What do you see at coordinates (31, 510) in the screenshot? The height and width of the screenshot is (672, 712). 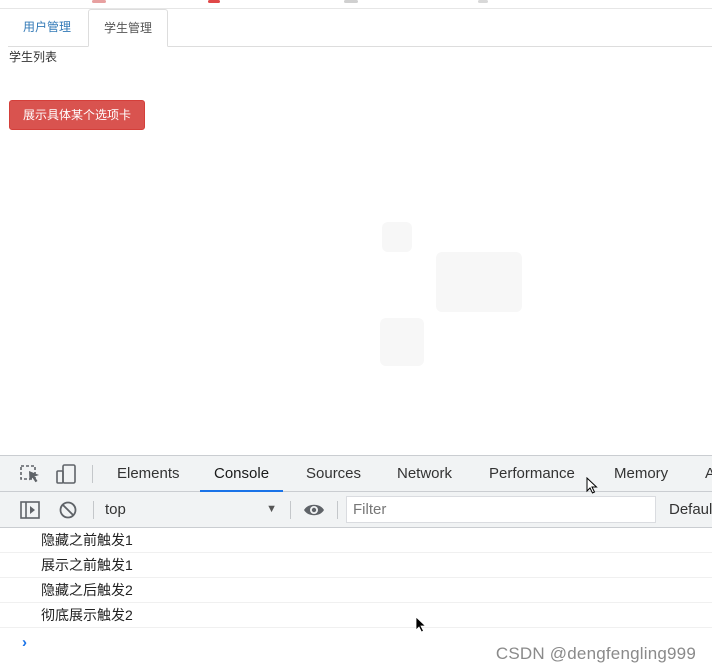 I see `sidebar-toggle-icon` at bounding box center [31, 510].